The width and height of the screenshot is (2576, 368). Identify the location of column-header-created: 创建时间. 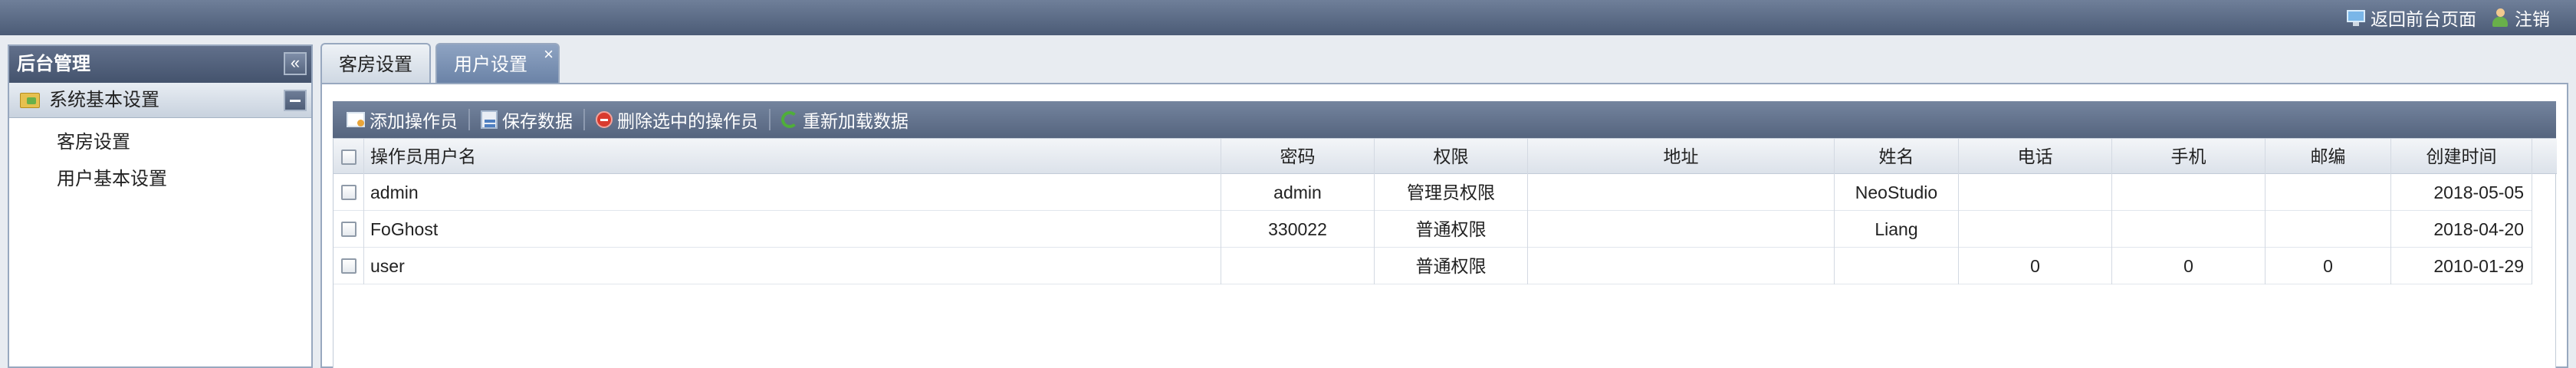
(2461, 156).